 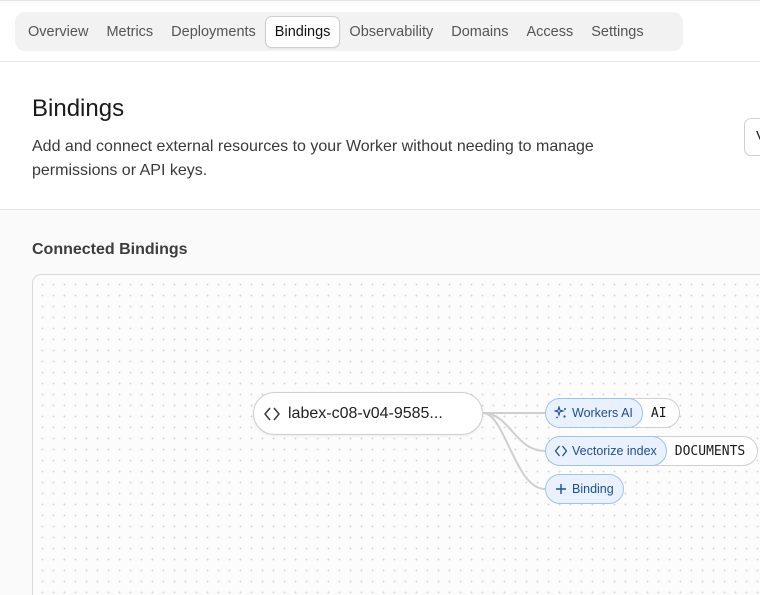 What do you see at coordinates (110, 249) in the screenshot?
I see `section-title: Connected Bindings` at bounding box center [110, 249].